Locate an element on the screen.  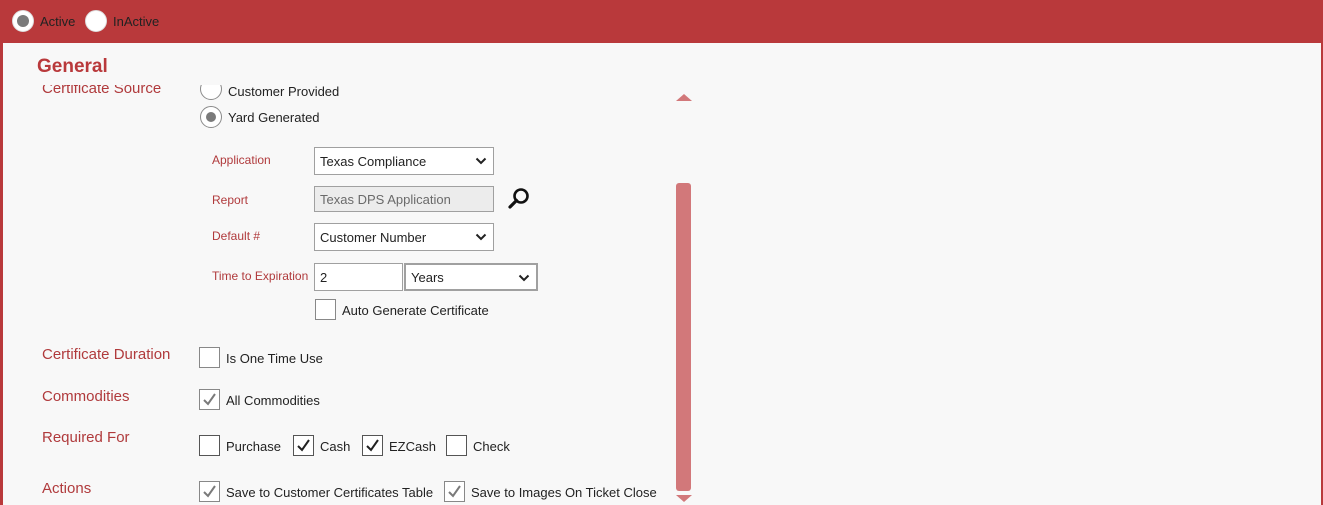
purchase-checkbox is located at coordinates (209, 445).